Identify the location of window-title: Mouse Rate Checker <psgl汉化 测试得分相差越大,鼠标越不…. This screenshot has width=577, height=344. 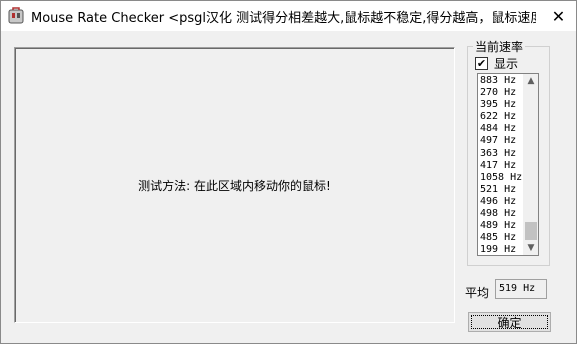
(283, 18).